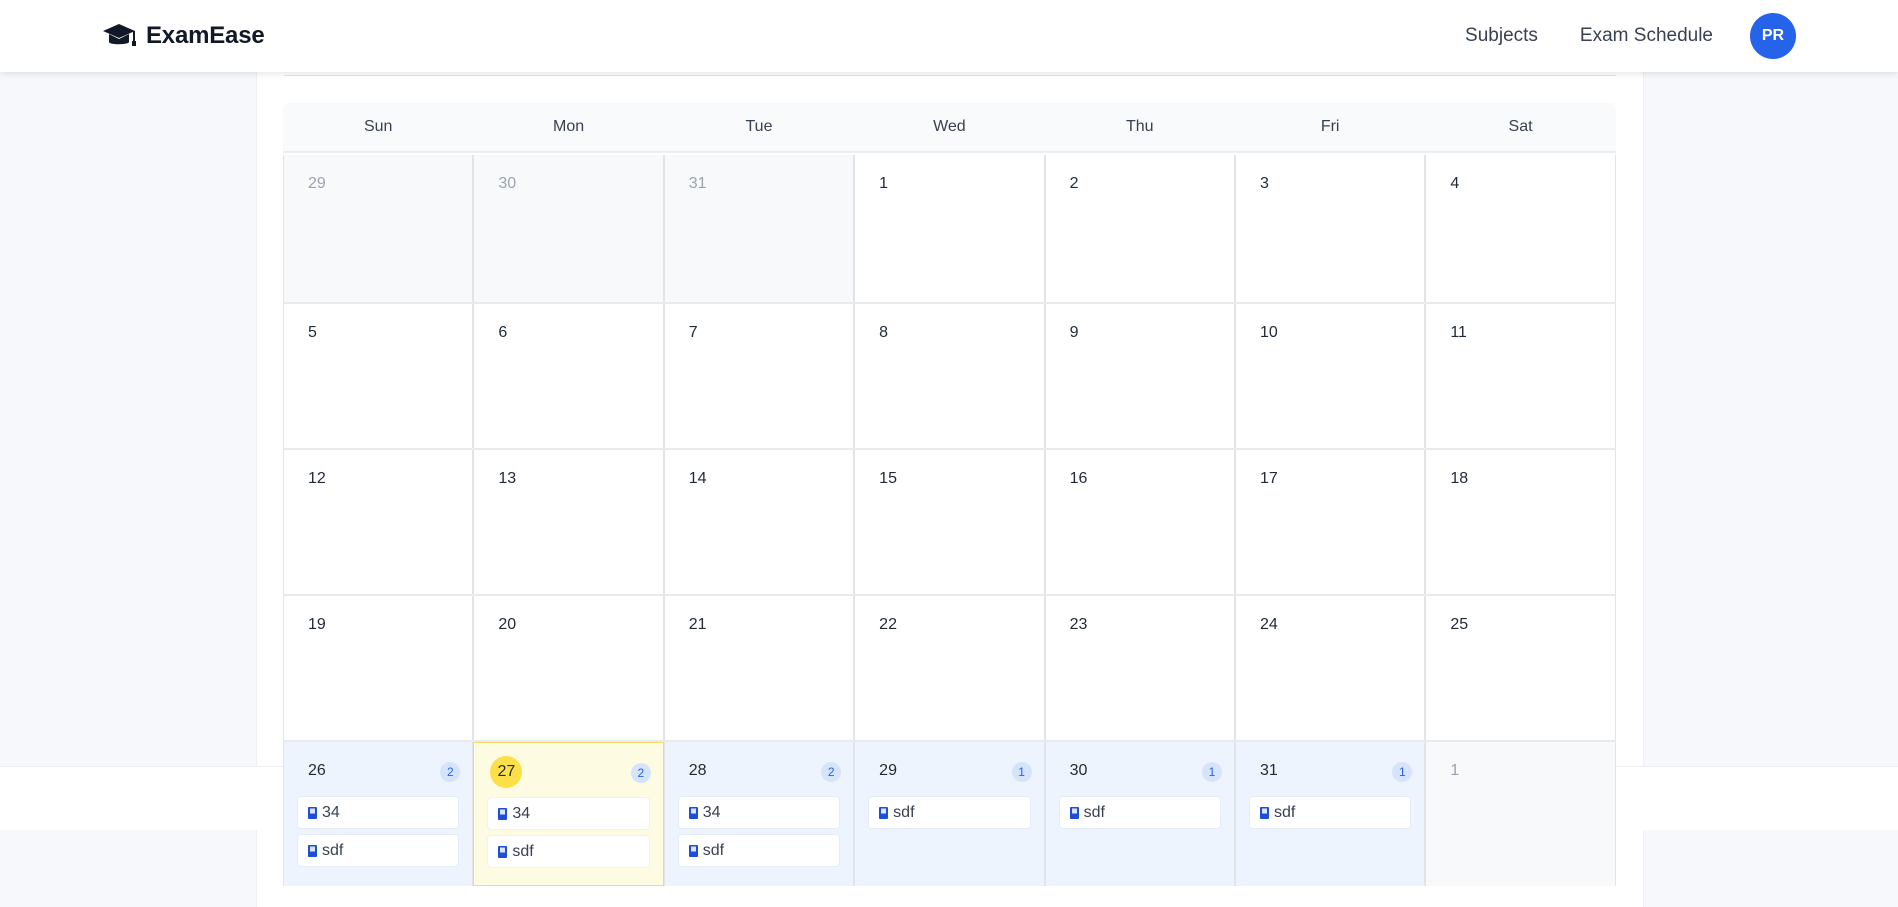  I want to click on calendar-day-cell: 16, so click(1139, 522).